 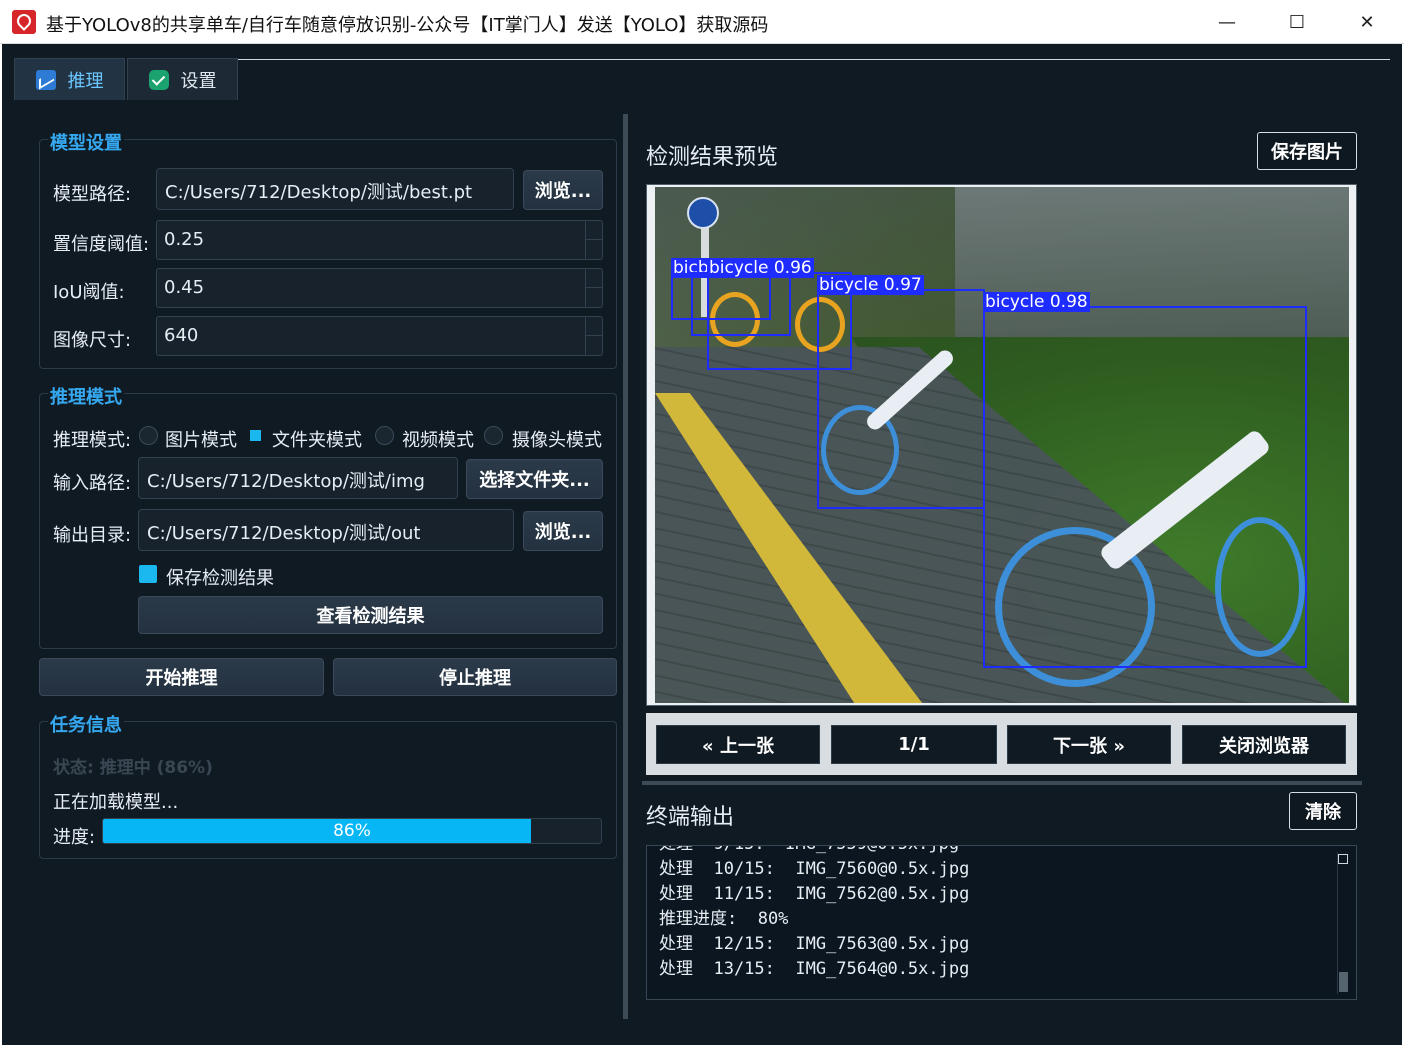 What do you see at coordinates (158, 79) in the screenshot?
I see `check-icon` at bounding box center [158, 79].